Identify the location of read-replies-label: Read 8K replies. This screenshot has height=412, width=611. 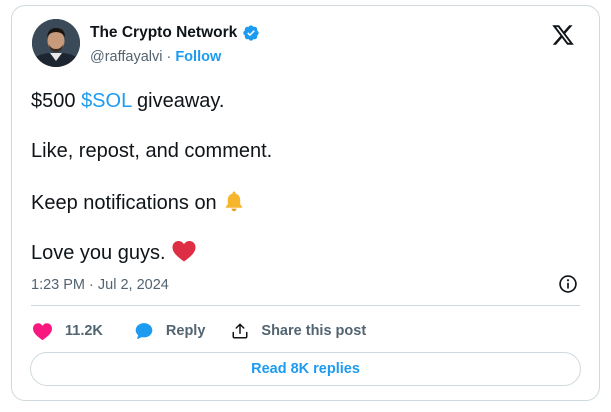
(305, 369).